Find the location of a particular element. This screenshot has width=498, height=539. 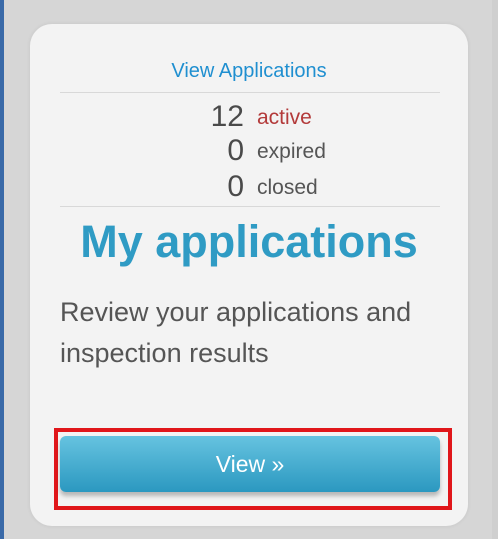

stat-label: active is located at coordinates (284, 117).